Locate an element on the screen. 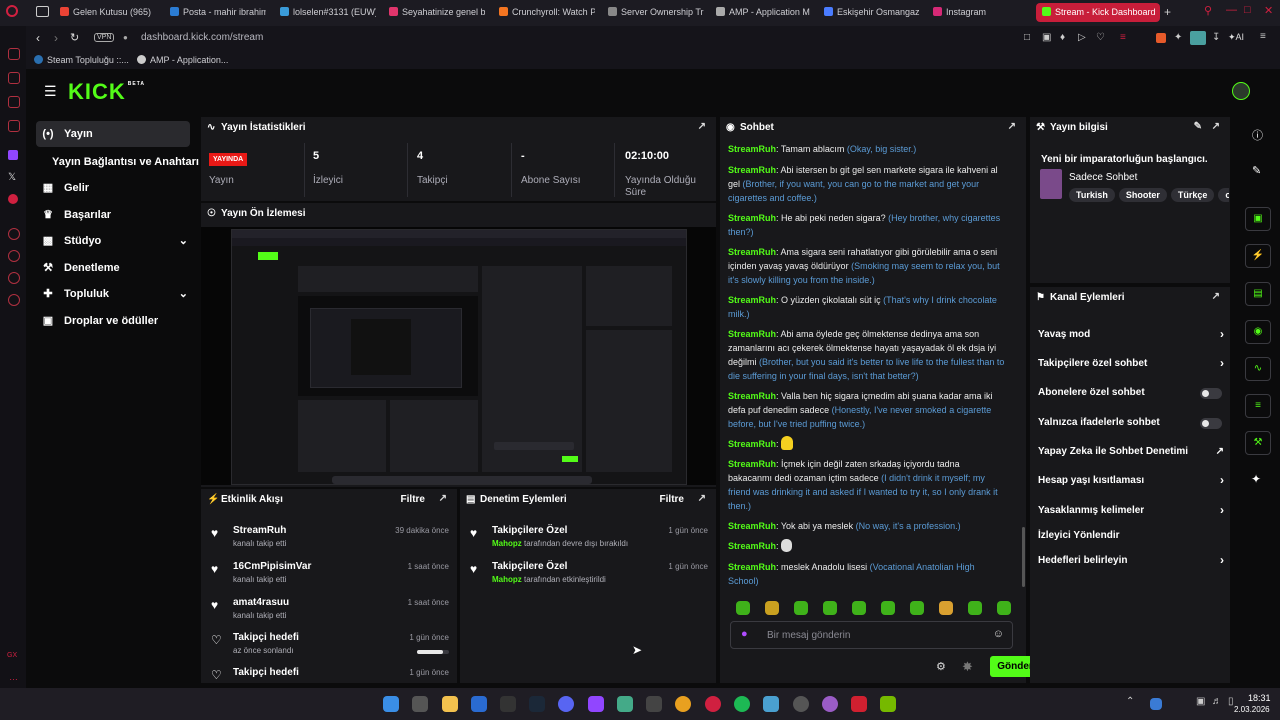 The width and height of the screenshot is (1280, 720). kick-logo: KICK BETA is located at coordinates (106, 92).